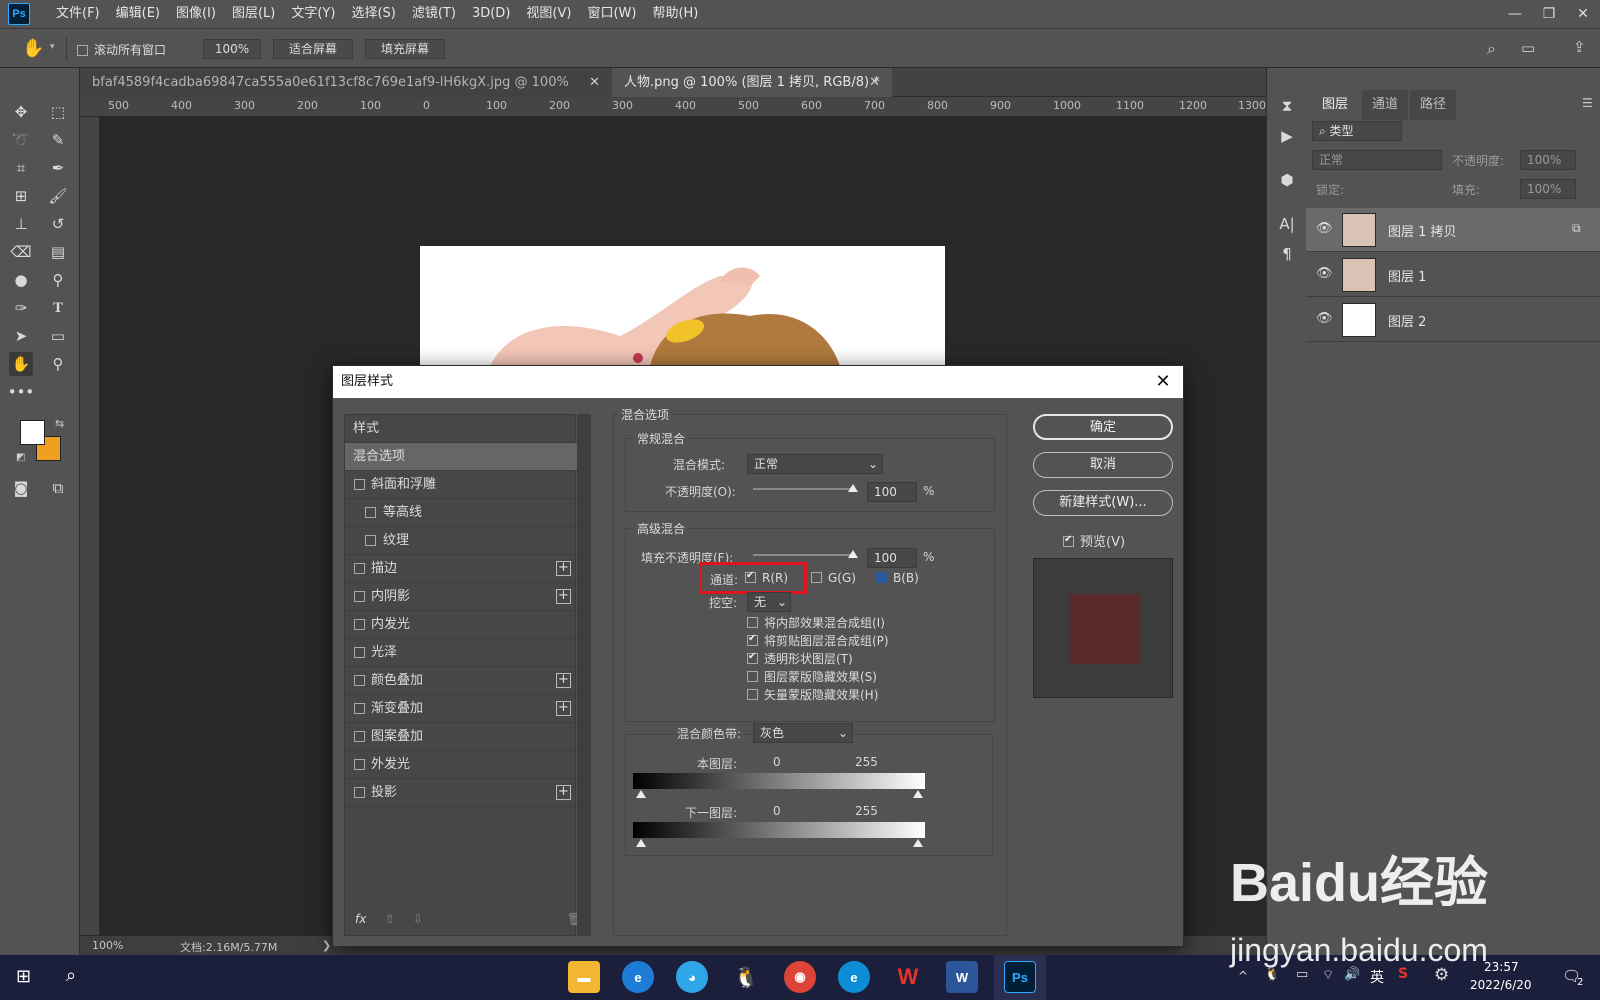 The height and width of the screenshot is (1000, 1600). I want to click on foreground-color-swatch, so click(32, 432).